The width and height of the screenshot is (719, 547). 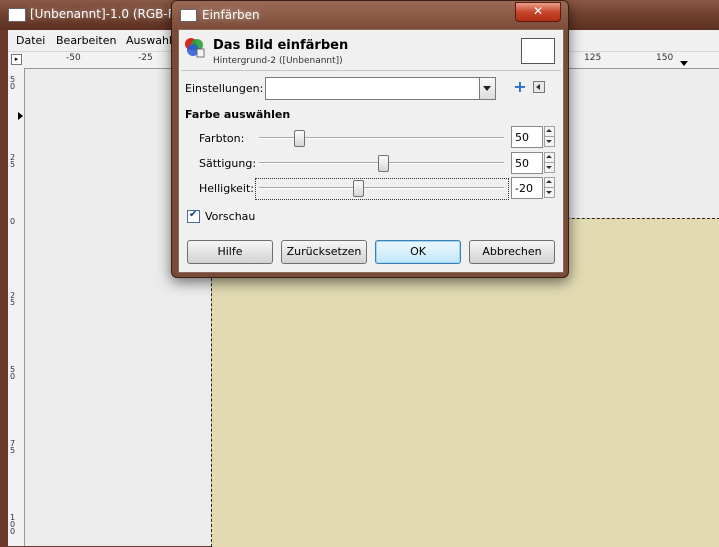 I want to click on saturation-slider, so click(x=381, y=163).